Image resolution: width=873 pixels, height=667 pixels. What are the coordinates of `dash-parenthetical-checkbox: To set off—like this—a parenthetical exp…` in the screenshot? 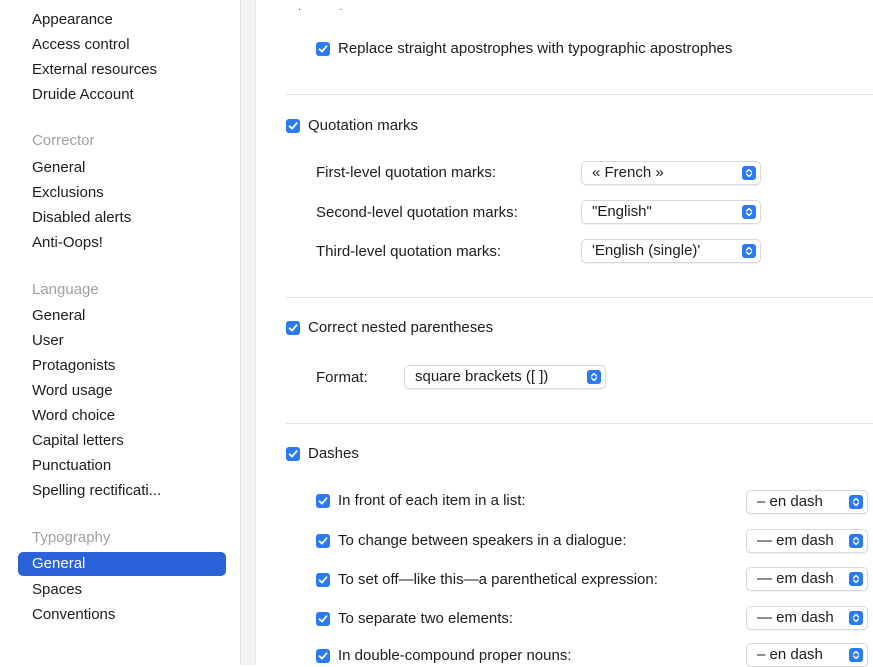 It's located at (487, 579).